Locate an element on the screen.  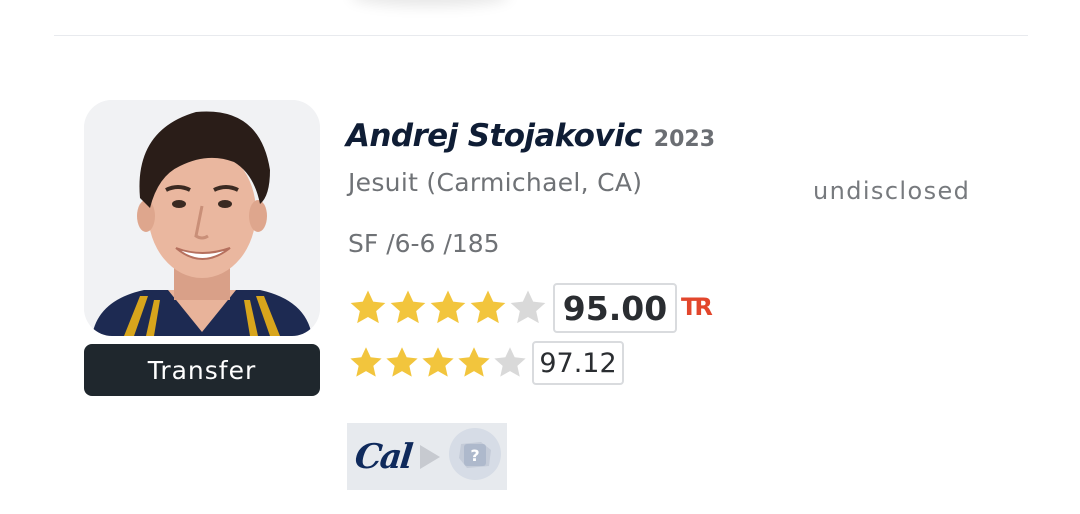
player-name-row: Andrej Stojakovic 2023 is located at coordinates (530, 136).